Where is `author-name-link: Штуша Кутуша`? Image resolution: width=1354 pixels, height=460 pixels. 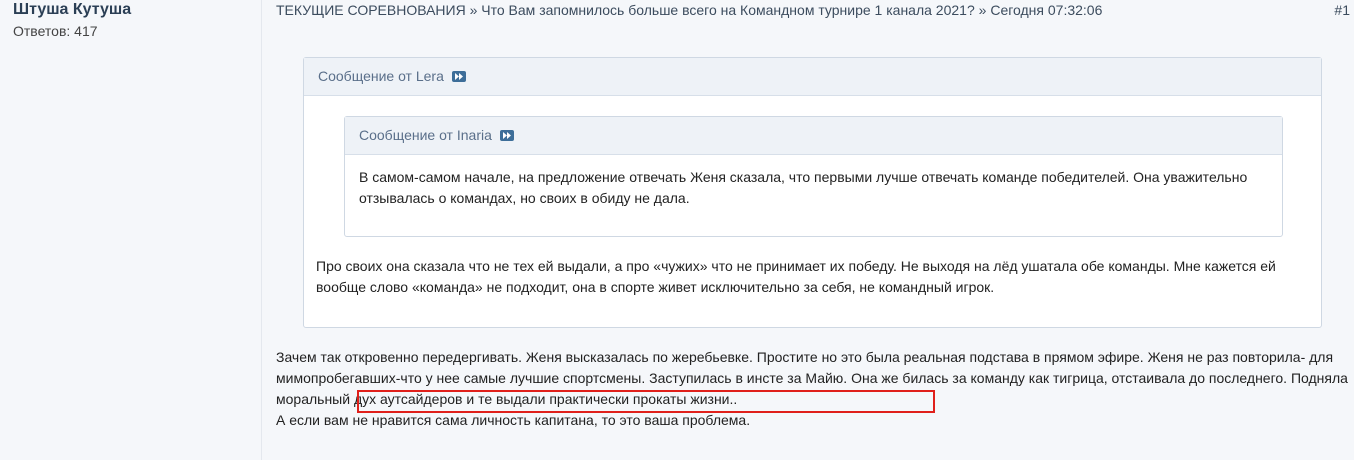 author-name-link: Штуша Кутуша is located at coordinates (72, 10).